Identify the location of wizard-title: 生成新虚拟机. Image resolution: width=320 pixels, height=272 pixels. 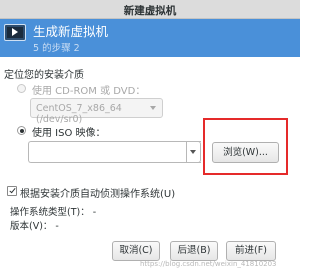
(71, 31).